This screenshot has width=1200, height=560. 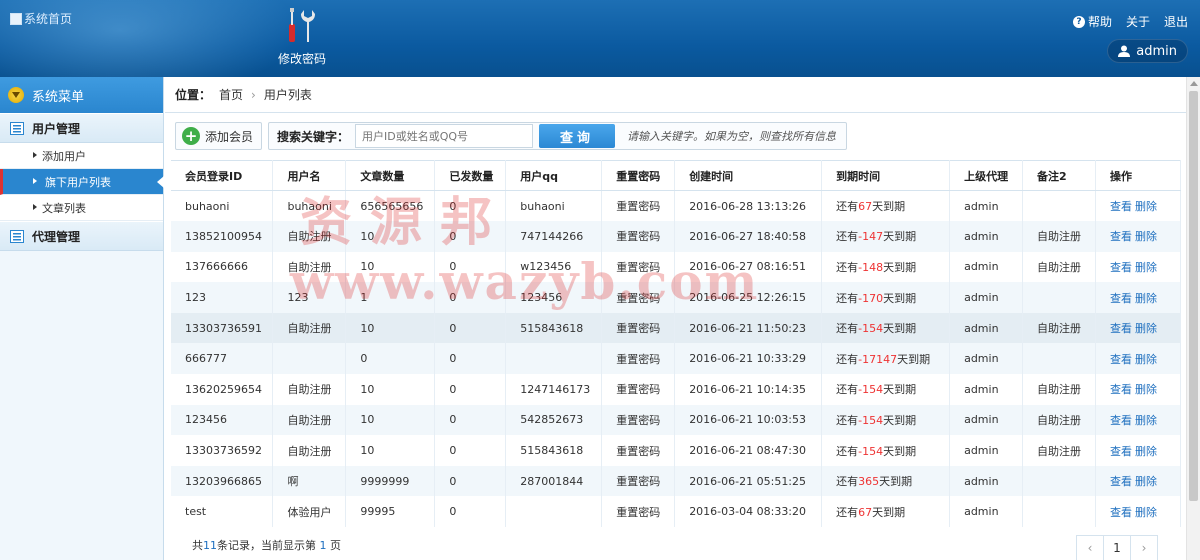 What do you see at coordinates (577, 136) in the screenshot?
I see `search-button: 查询` at bounding box center [577, 136].